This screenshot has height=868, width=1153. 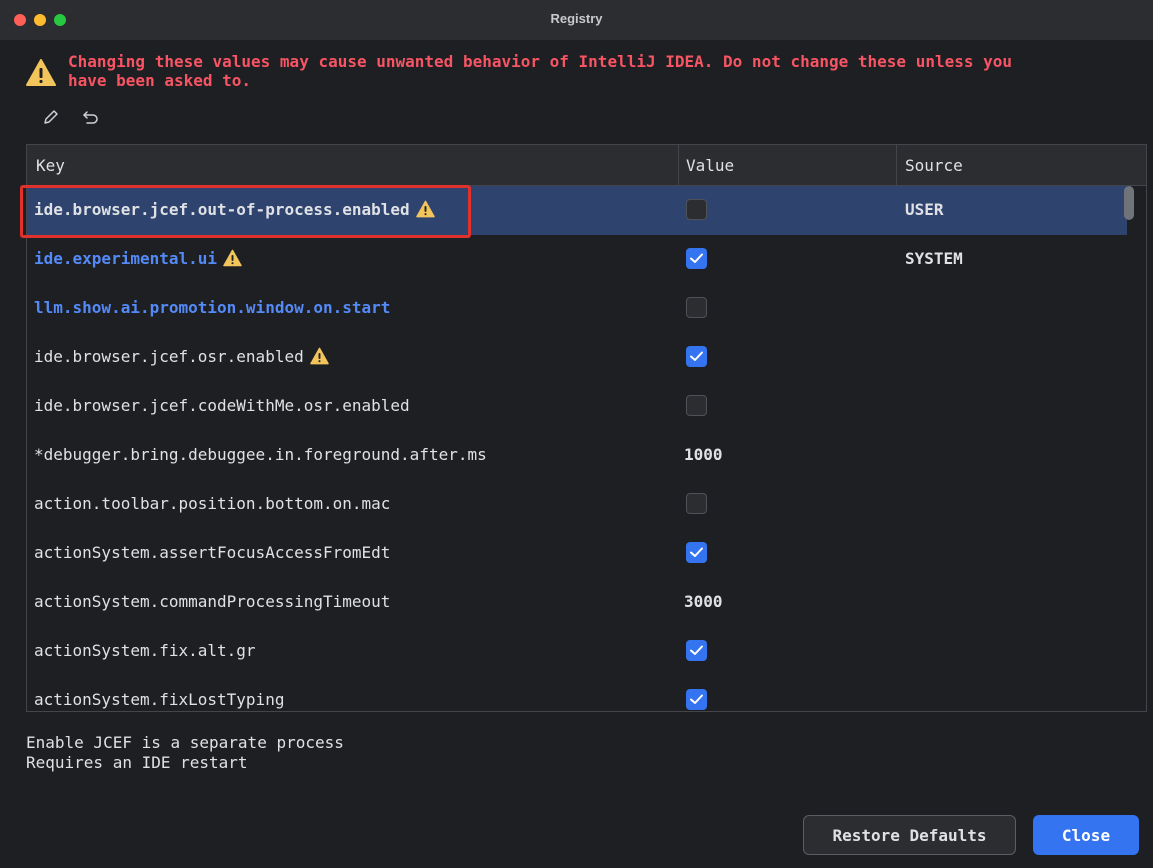 I want to click on table-row: action.toolbar.position.bottom.on.mac, so click(x=577, y=504).